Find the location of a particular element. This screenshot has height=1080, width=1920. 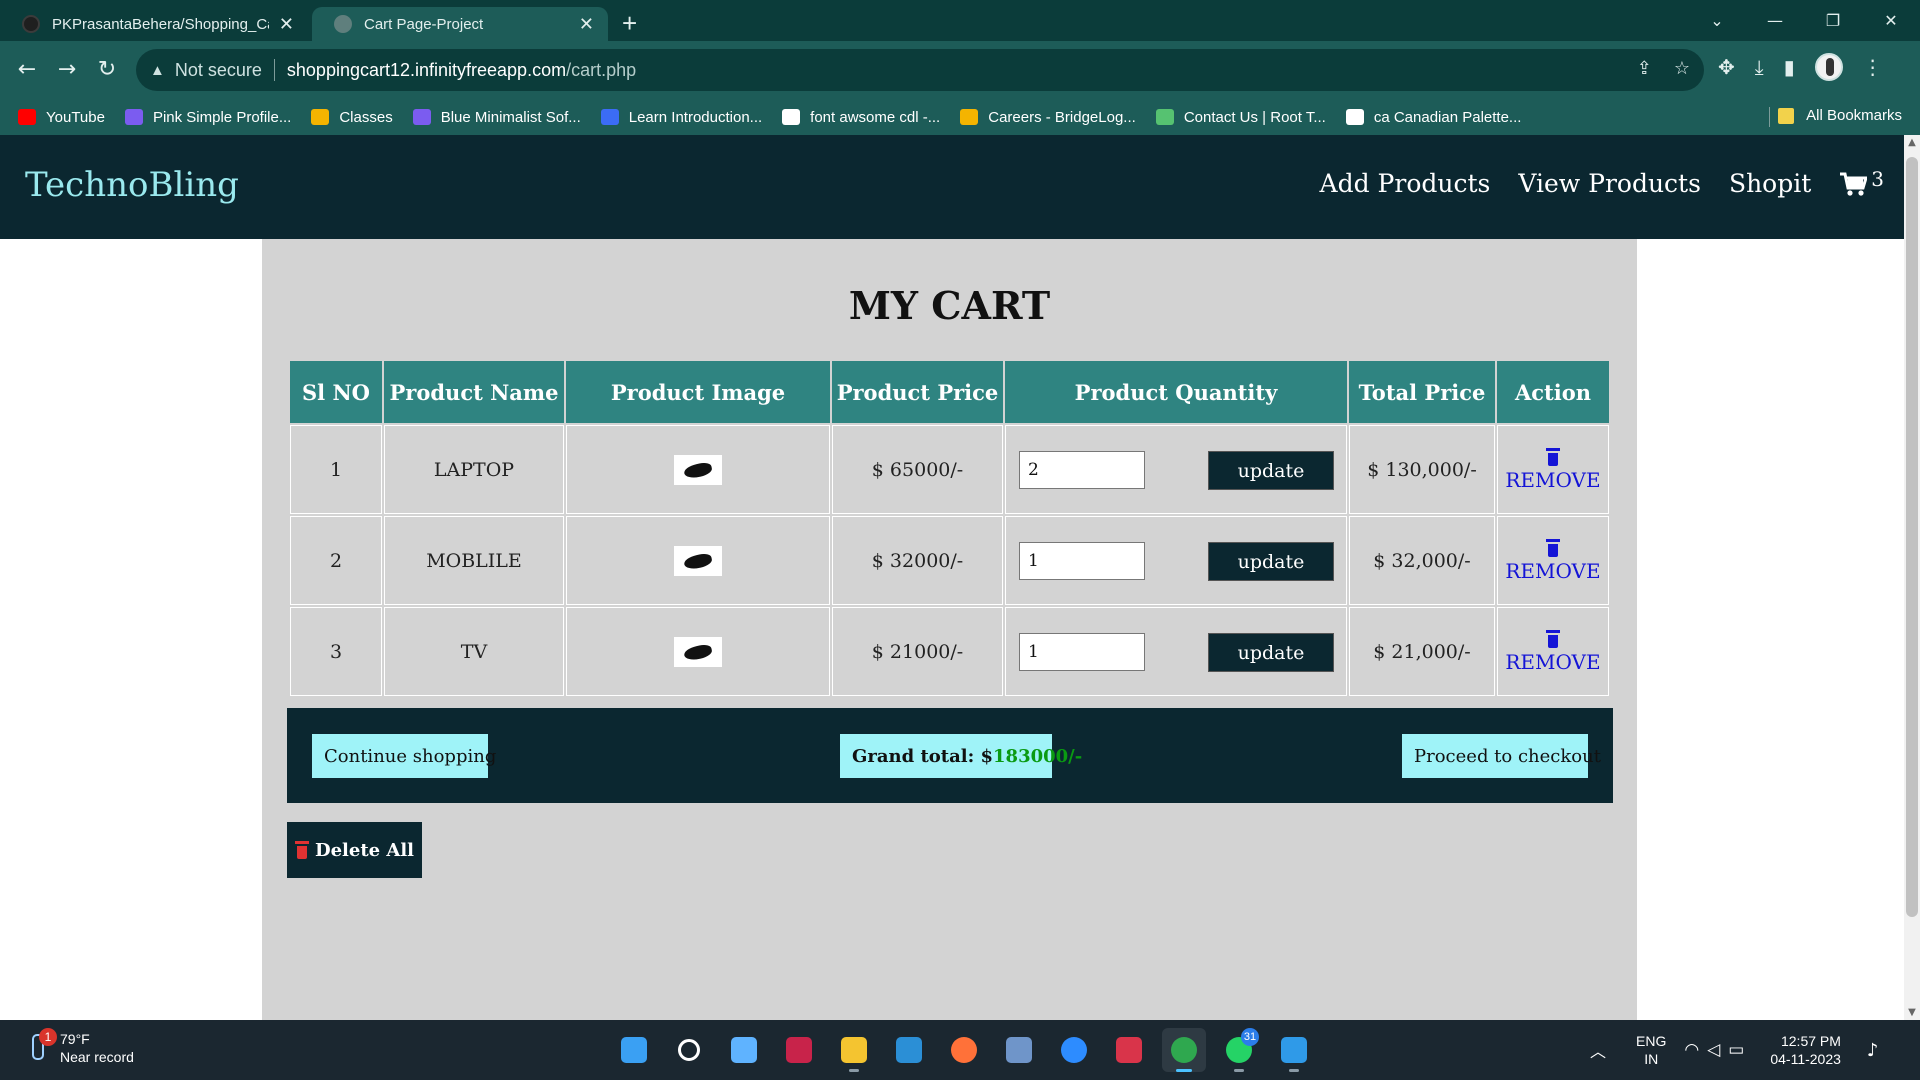

delete-all-button: Delete All is located at coordinates (354, 850).